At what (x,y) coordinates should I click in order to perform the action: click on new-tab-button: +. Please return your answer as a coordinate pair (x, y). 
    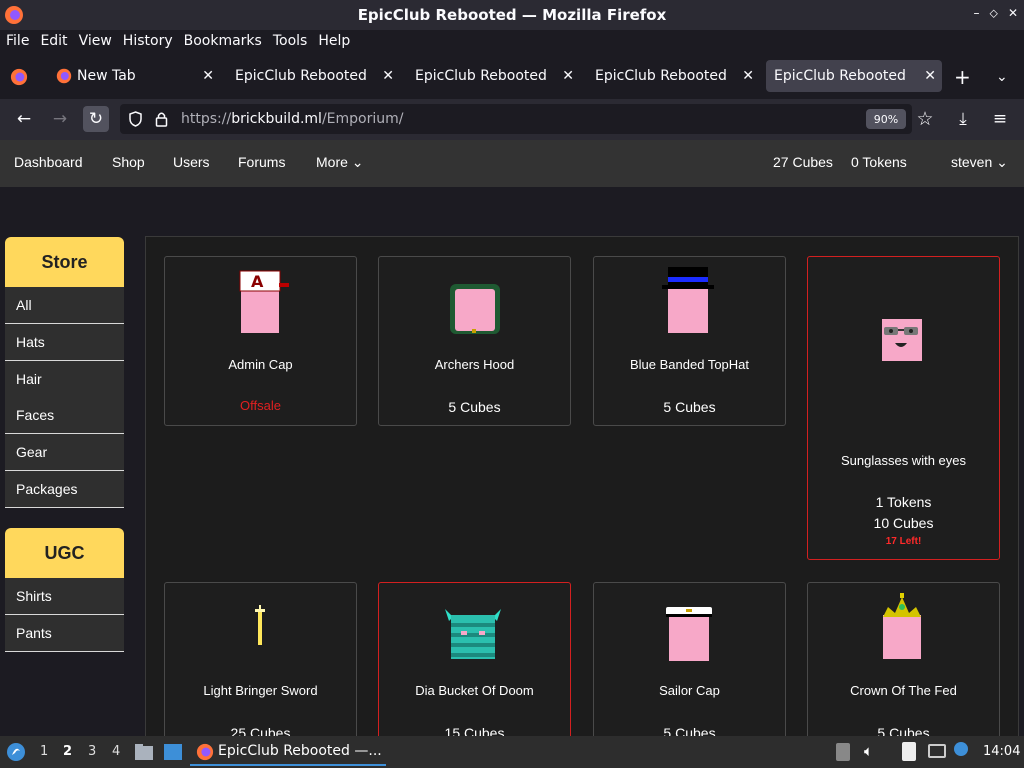
    Looking at the image, I should click on (962, 77).